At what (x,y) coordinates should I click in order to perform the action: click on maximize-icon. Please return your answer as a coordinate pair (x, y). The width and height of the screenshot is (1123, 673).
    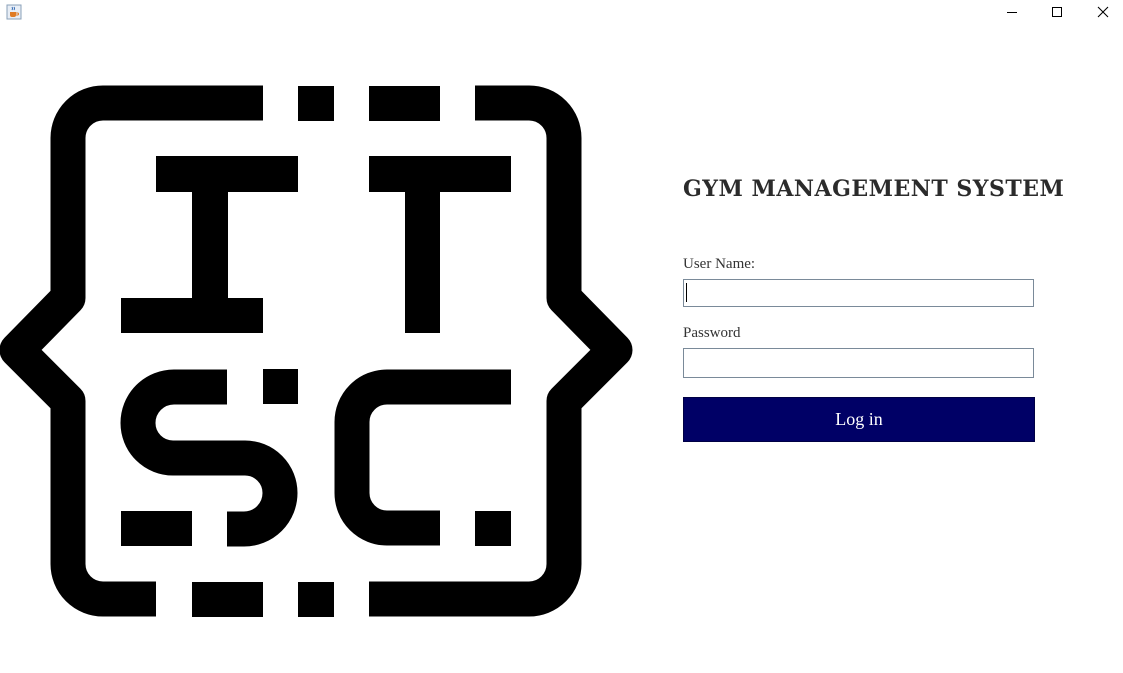
    Looking at the image, I should click on (1057, 12).